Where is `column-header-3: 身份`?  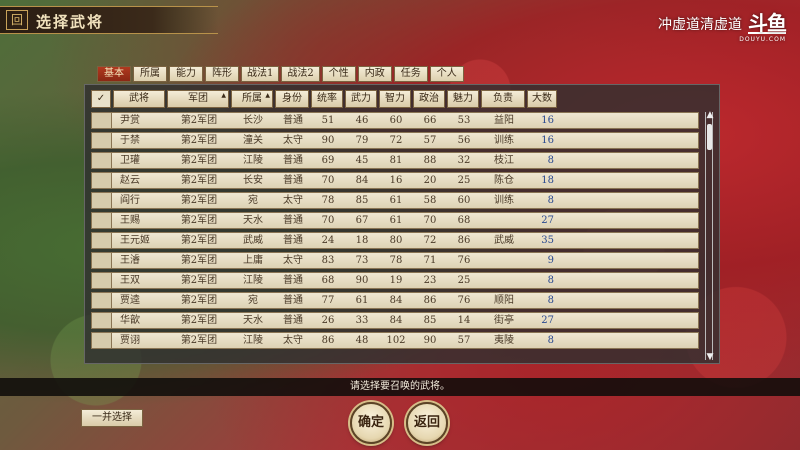
column-header-3: 身份 is located at coordinates (292, 99).